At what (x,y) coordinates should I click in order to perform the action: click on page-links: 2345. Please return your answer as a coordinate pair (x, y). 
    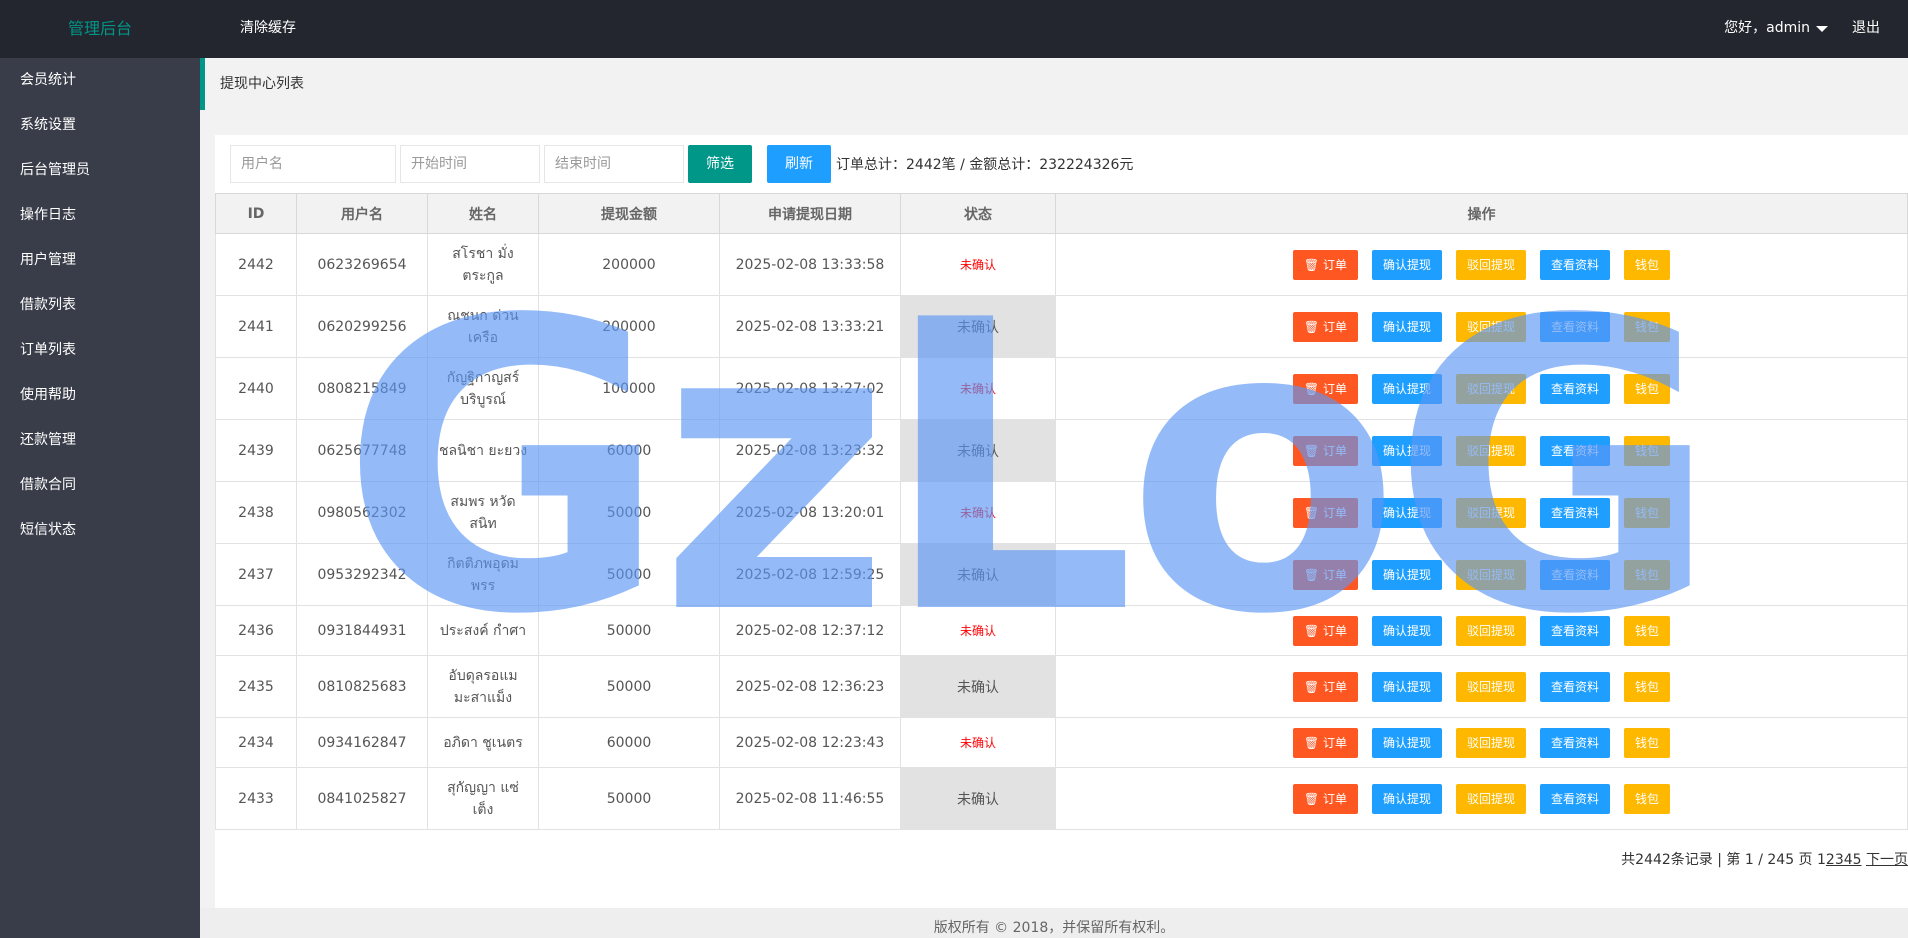
    Looking at the image, I should click on (1844, 860).